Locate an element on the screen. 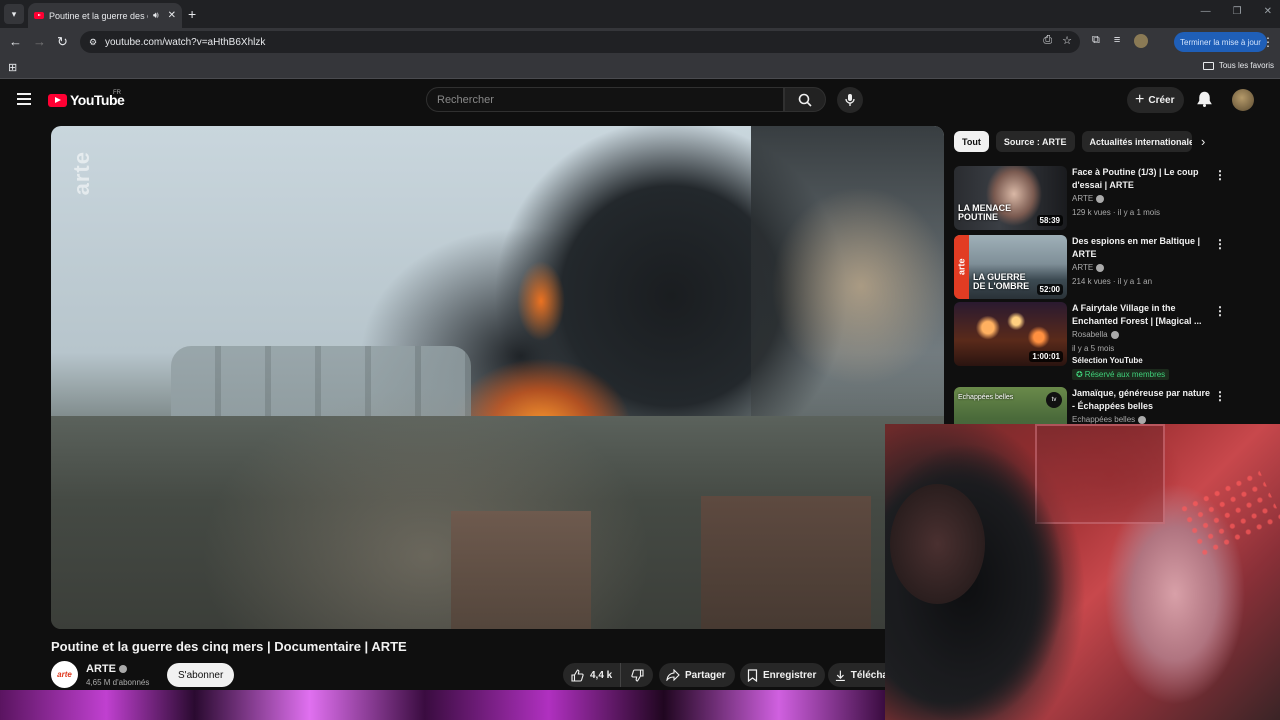 This screenshot has width=1280, height=720. tab-search-button: ▾ is located at coordinates (14, 14).